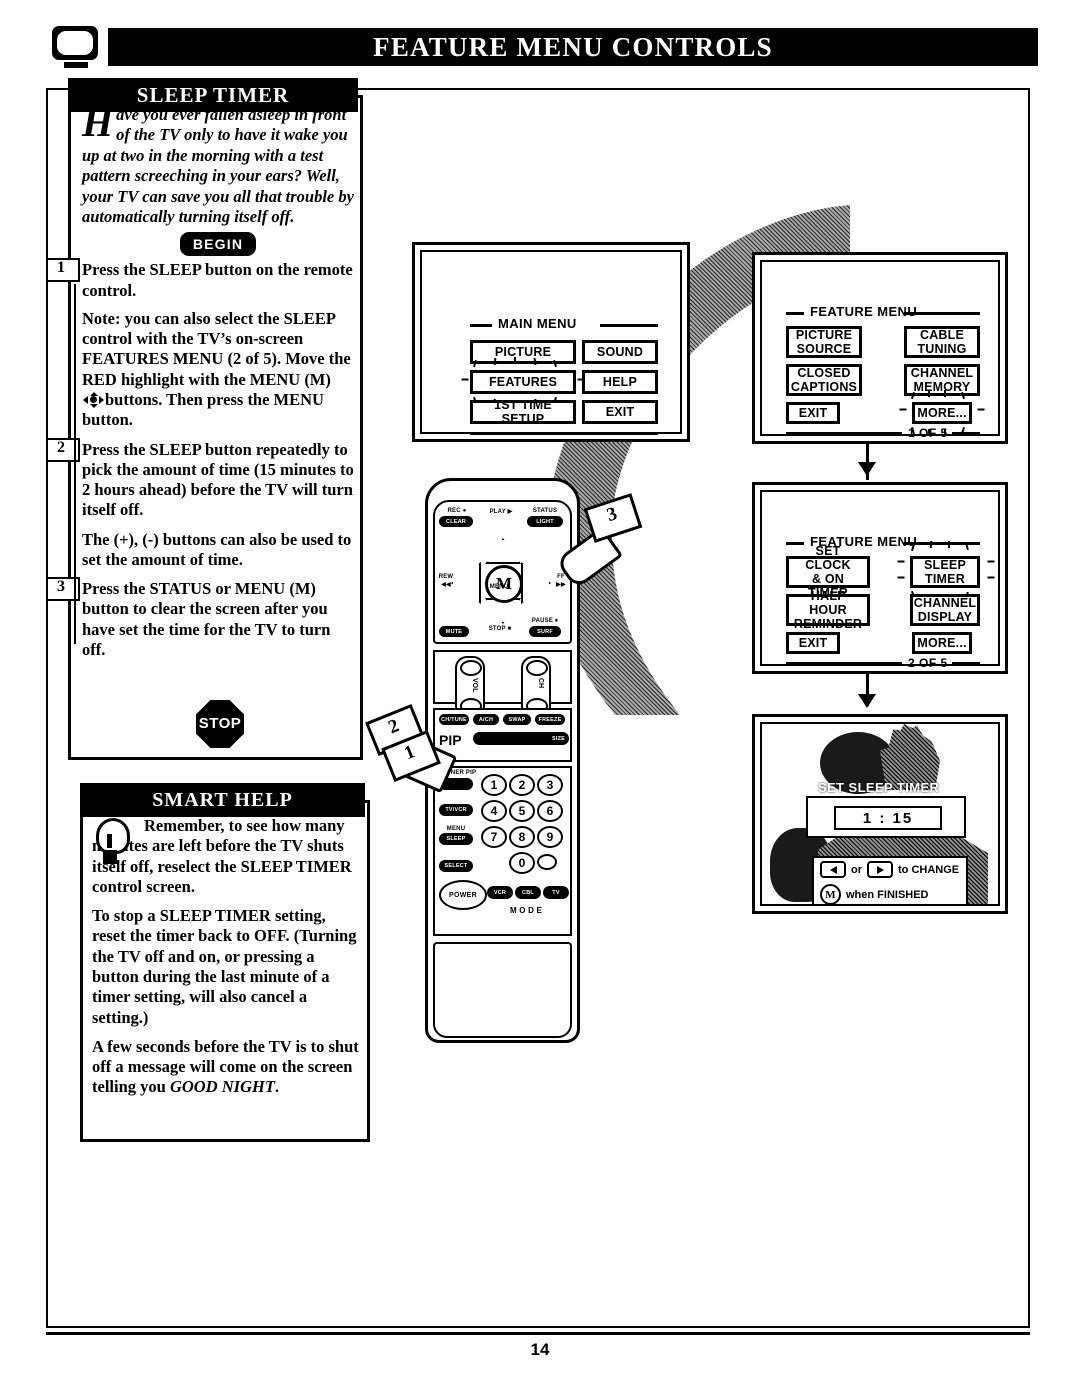 Image resolution: width=1080 pixels, height=1397 pixels. I want to click on key-6: 6, so click(550, 811).